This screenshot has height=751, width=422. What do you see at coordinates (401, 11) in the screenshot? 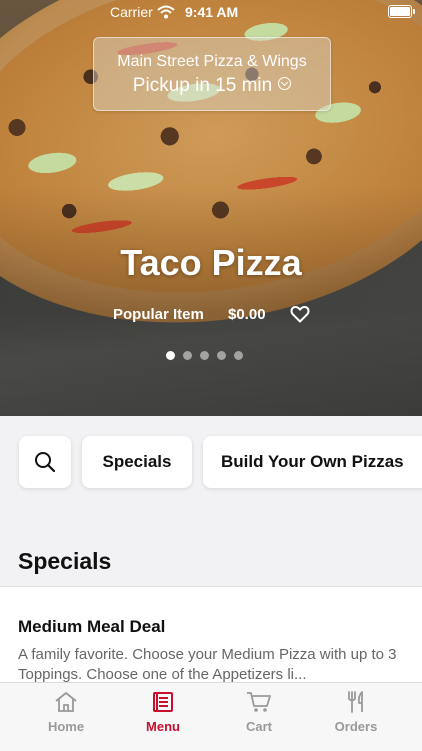
I see `battery-icon` at bounding box center [401, 11].